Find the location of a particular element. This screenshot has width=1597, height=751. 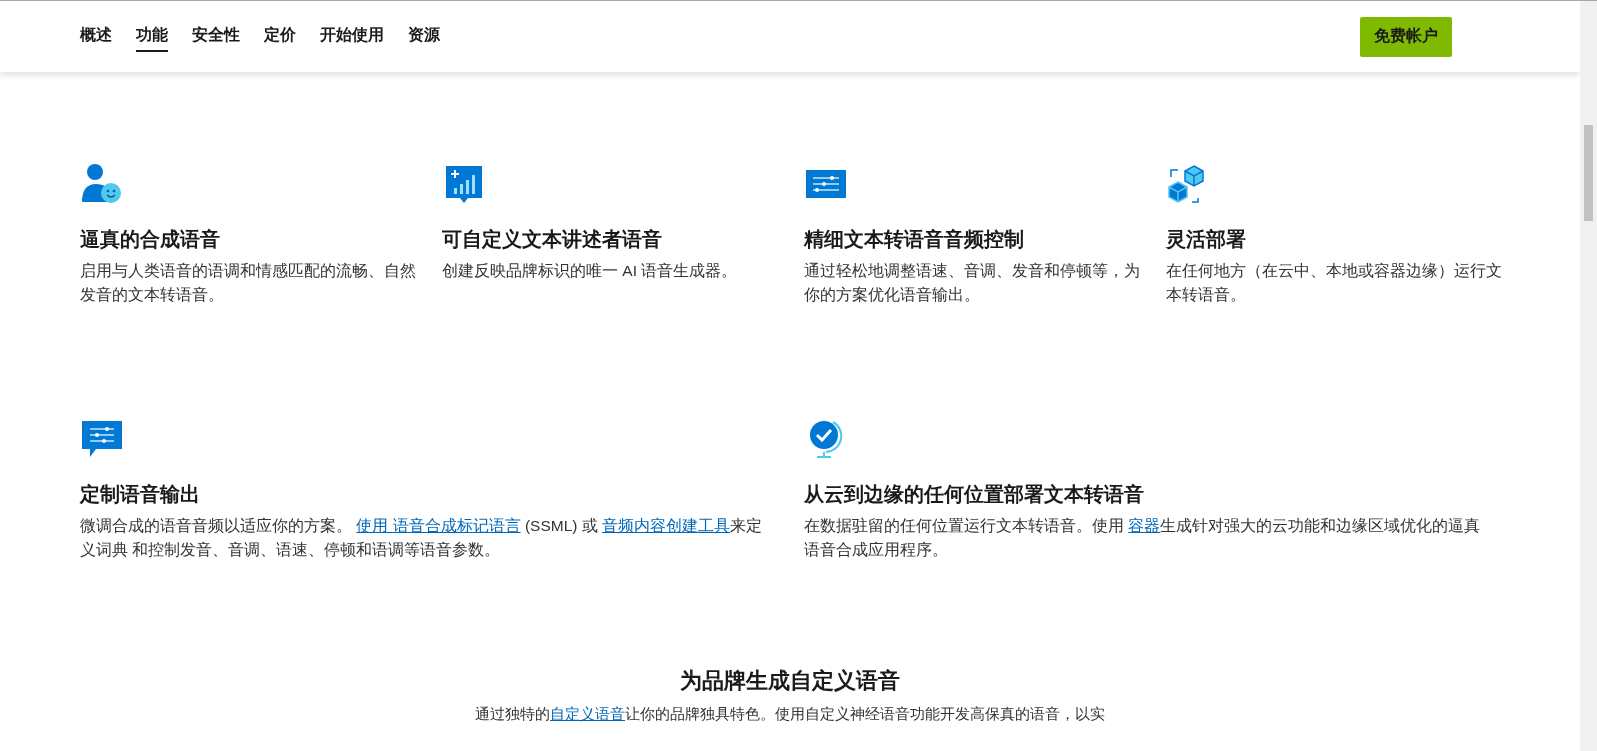

feature-title: 逼真的合成语音 is located at coordinates (150, 239).